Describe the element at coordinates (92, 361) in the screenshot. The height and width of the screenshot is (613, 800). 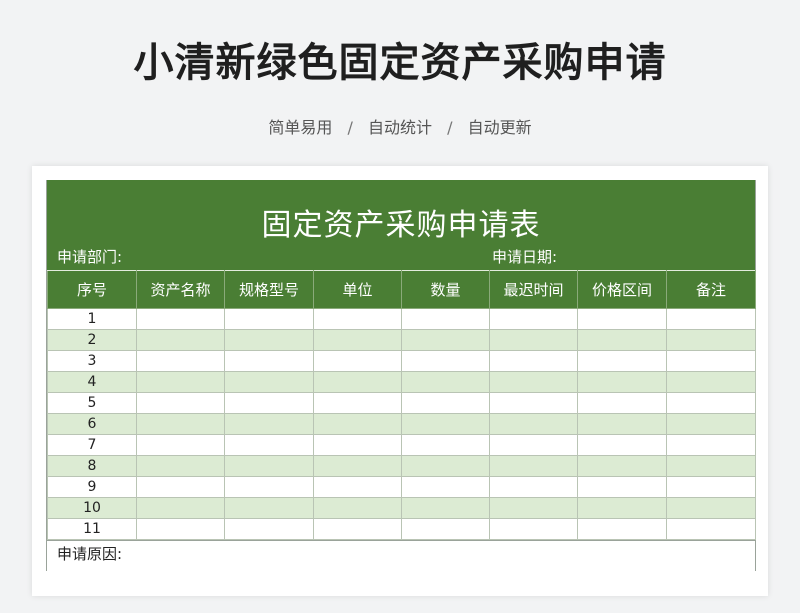
I see `row-number-cell: 3` at that location.